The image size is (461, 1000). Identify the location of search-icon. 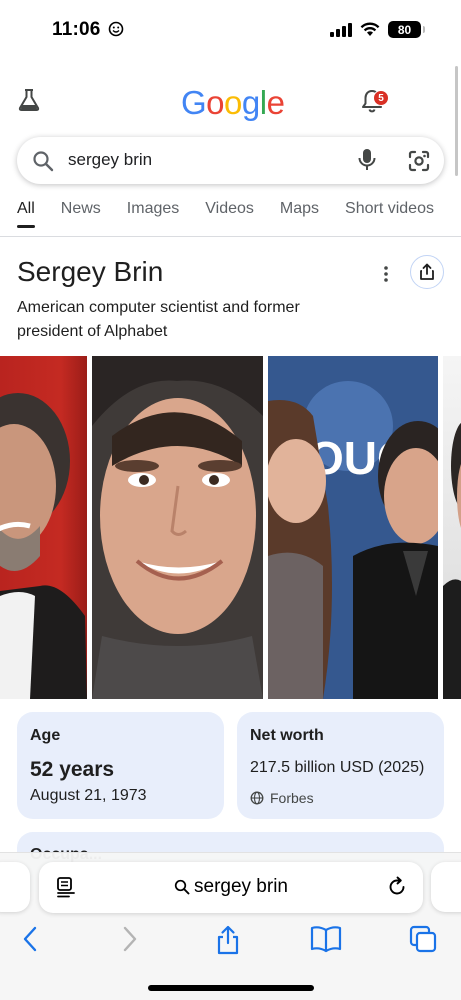
(43, 163).